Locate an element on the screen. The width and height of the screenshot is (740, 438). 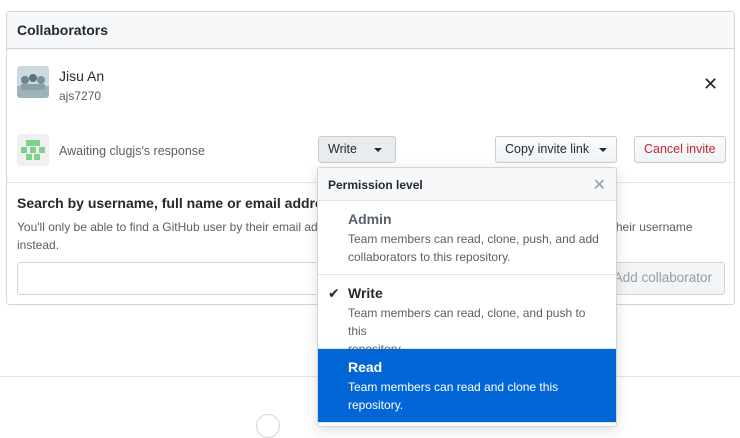
cancel-invite-button: Cancel invite is located at coordinates (680, 149).